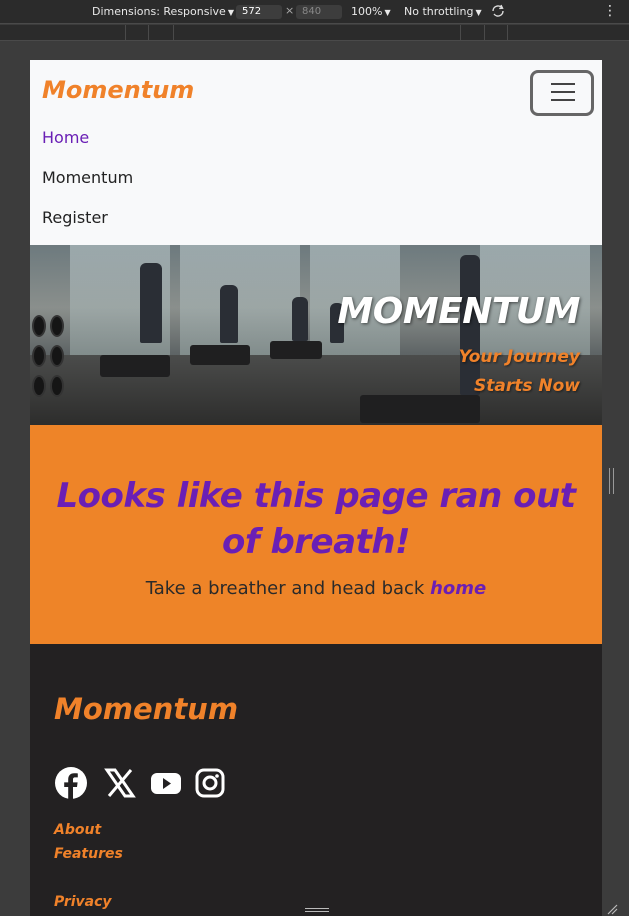 The width and height of the screenshot is (629, 916). I want to click on media-query-ruler, so click(314, 33).